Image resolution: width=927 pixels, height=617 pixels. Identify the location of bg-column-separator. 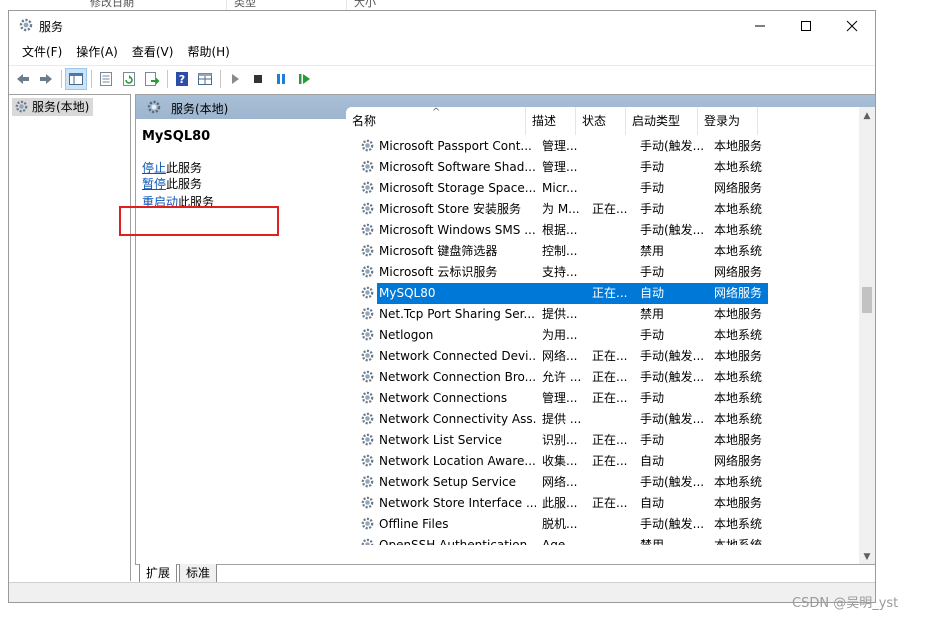
(226, 5).